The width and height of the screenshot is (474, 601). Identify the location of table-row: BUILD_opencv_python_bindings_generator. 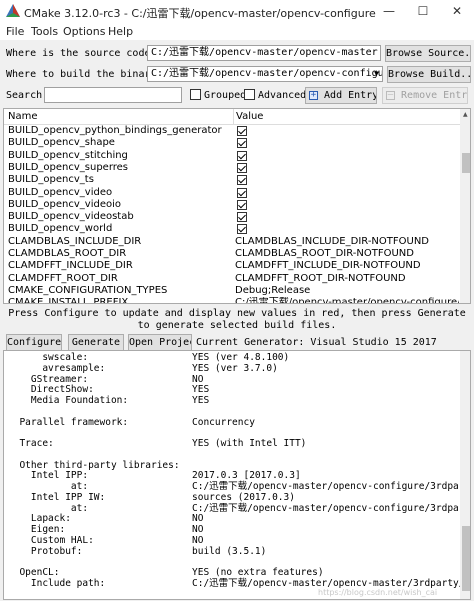
(232, 131).